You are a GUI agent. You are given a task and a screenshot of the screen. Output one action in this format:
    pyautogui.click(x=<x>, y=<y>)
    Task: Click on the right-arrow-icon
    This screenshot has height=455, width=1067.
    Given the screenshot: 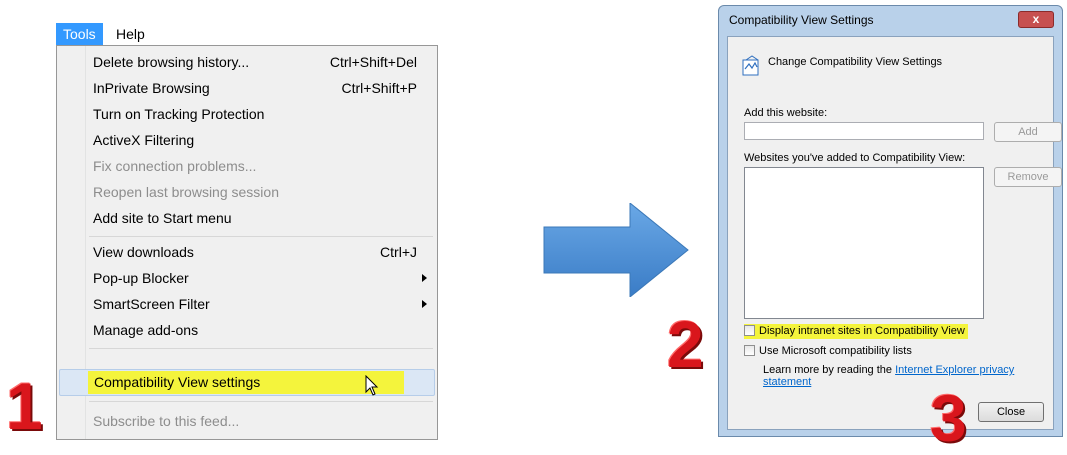 What is the action you would take?
    pyautogui.click(x=616, y=250)
    